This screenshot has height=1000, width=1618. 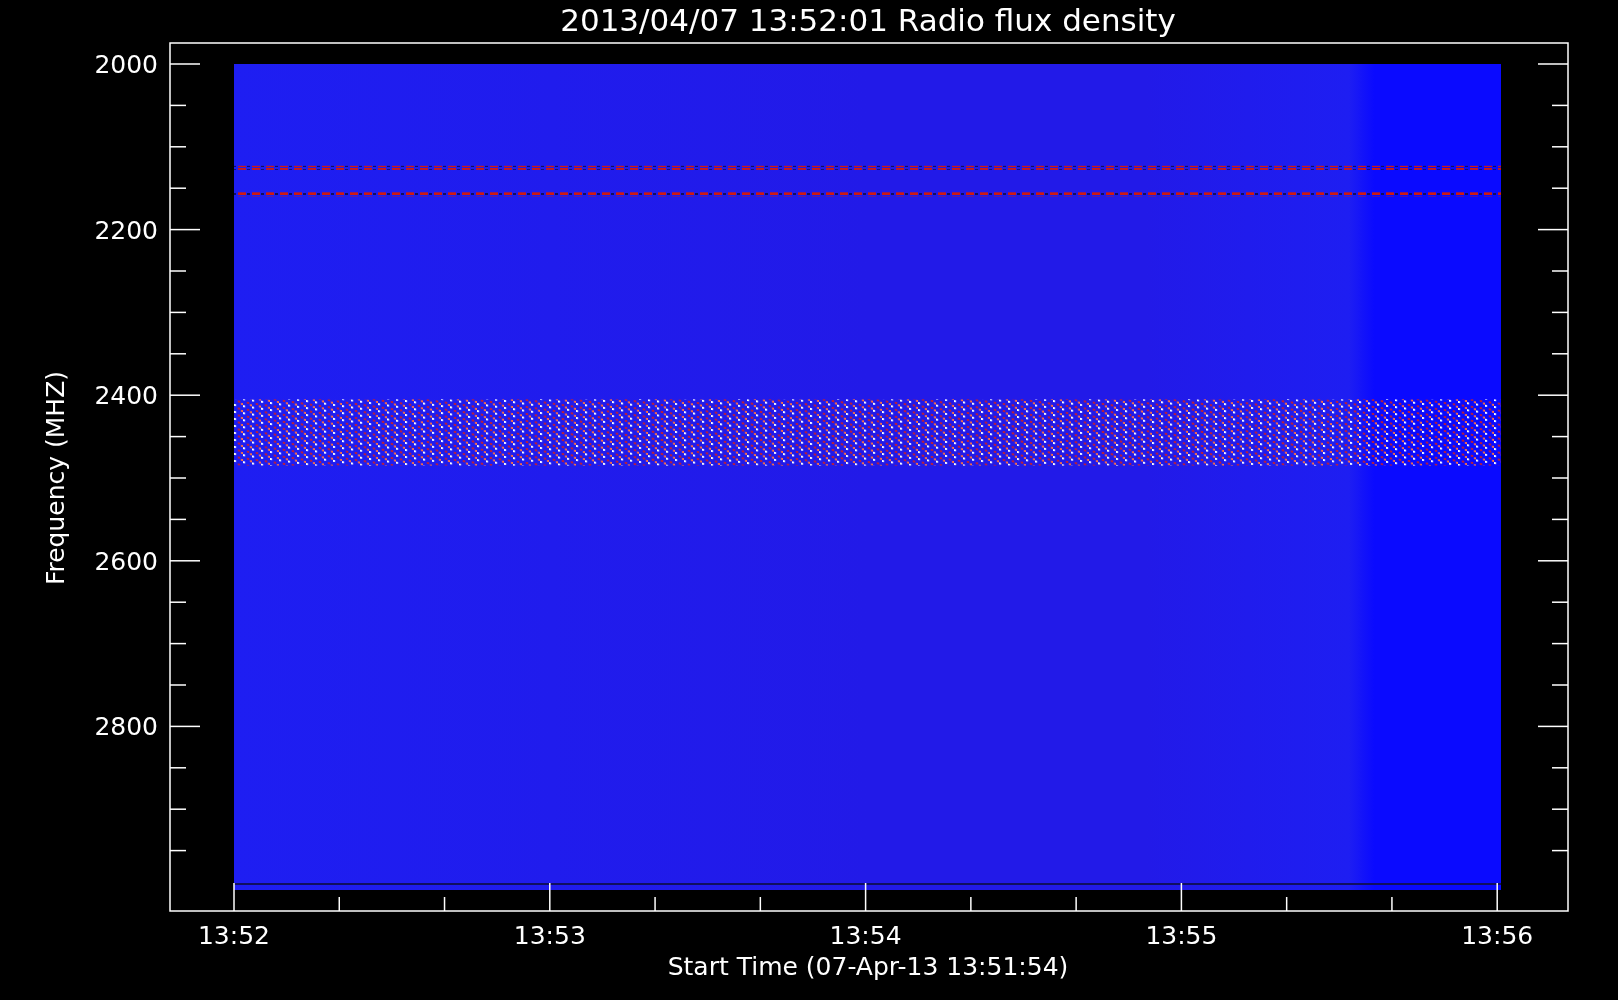 What do you see at coordinates (1497, 935) in the screenshot?
I see `tick-label: 13:56` at bounding box center [1497, 935].